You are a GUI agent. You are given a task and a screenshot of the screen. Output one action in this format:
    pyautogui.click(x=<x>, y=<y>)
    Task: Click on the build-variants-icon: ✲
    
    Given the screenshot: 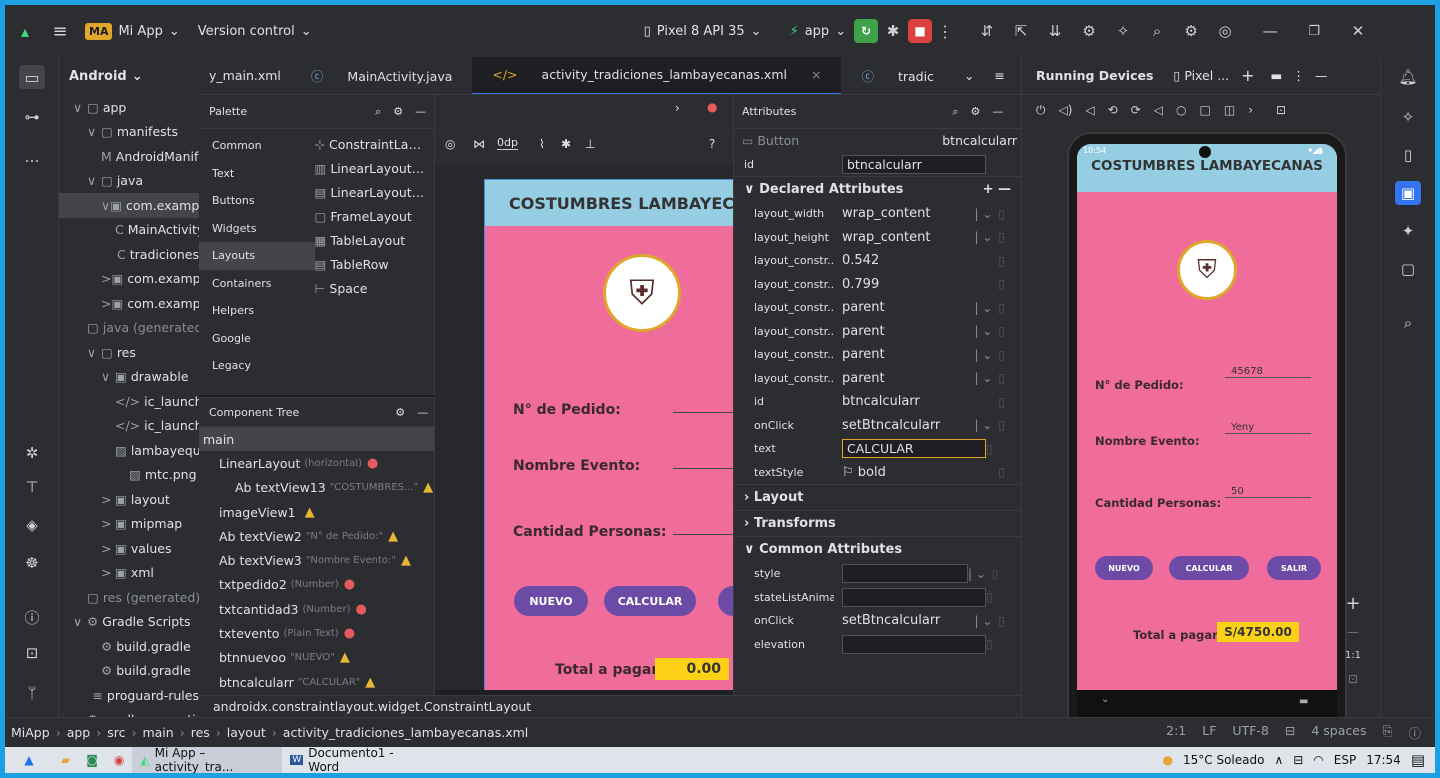 What is the action you would take?
    pyautogui.click(x=32, y=453)
    